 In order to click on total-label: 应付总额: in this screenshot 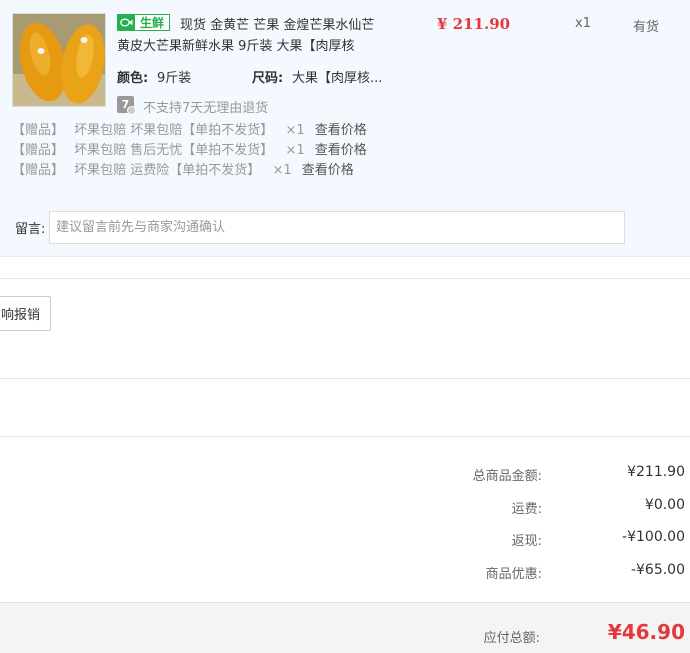, I will do `click(511, 638)`.